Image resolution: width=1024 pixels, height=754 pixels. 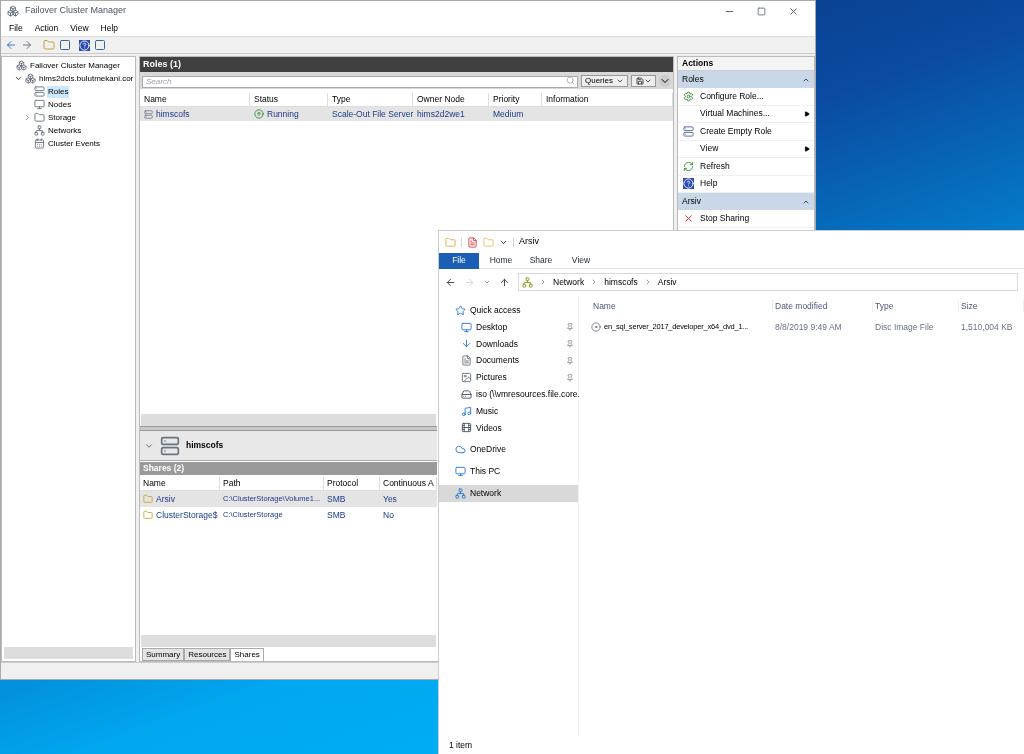 I want to click on nav-item: Pictures, so click(x=508, y=377).